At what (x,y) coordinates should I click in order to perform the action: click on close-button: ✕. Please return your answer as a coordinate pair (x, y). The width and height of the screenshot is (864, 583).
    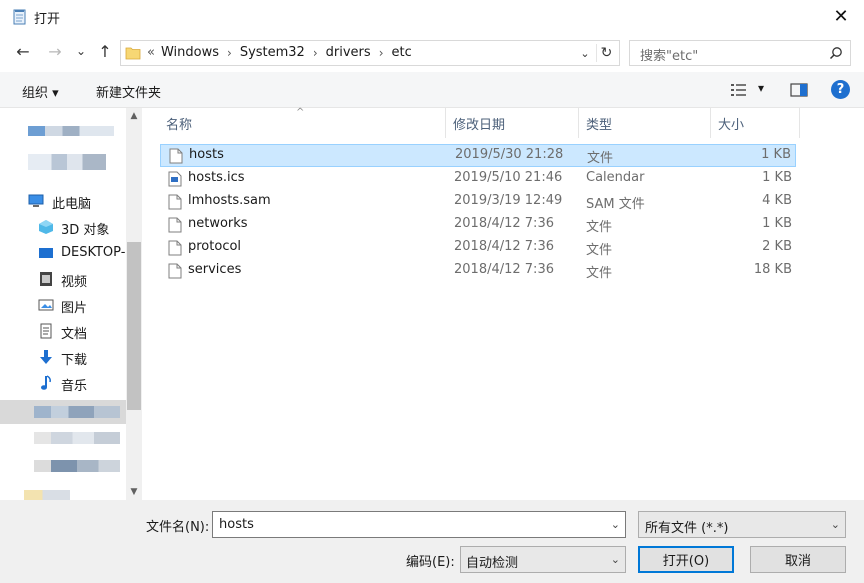
    Looking at the image, I should click on (841, 16).